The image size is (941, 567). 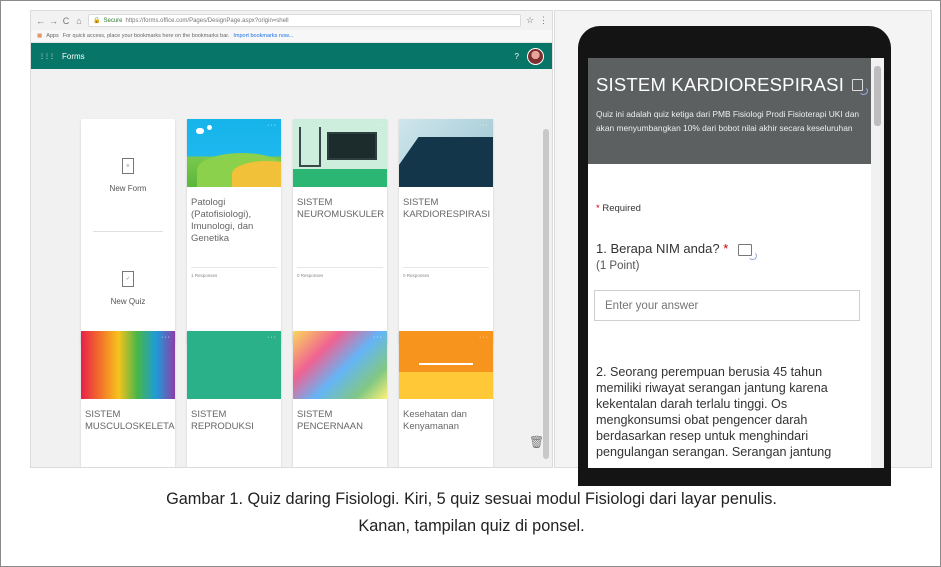 I want to click on answer-input, so click(x=727, y=305).